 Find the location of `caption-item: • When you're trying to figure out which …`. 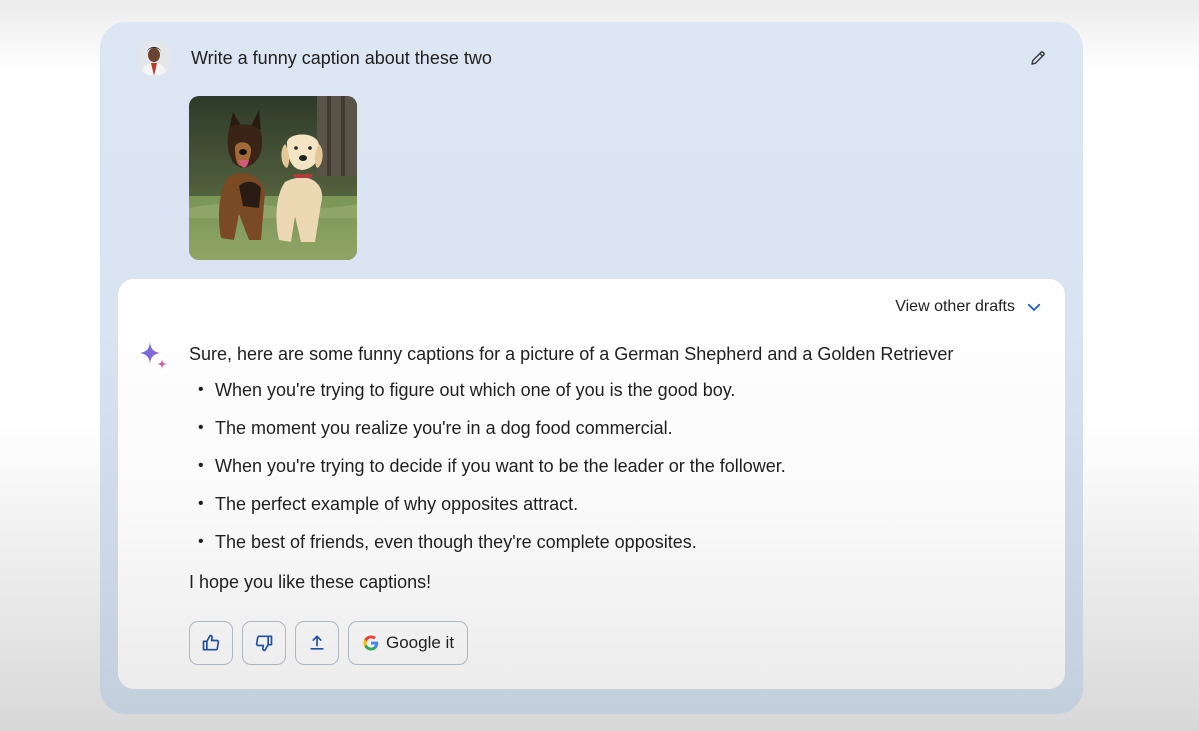

caption-item: • When you're trying to figure out which … is located at coordinates (467, 390).